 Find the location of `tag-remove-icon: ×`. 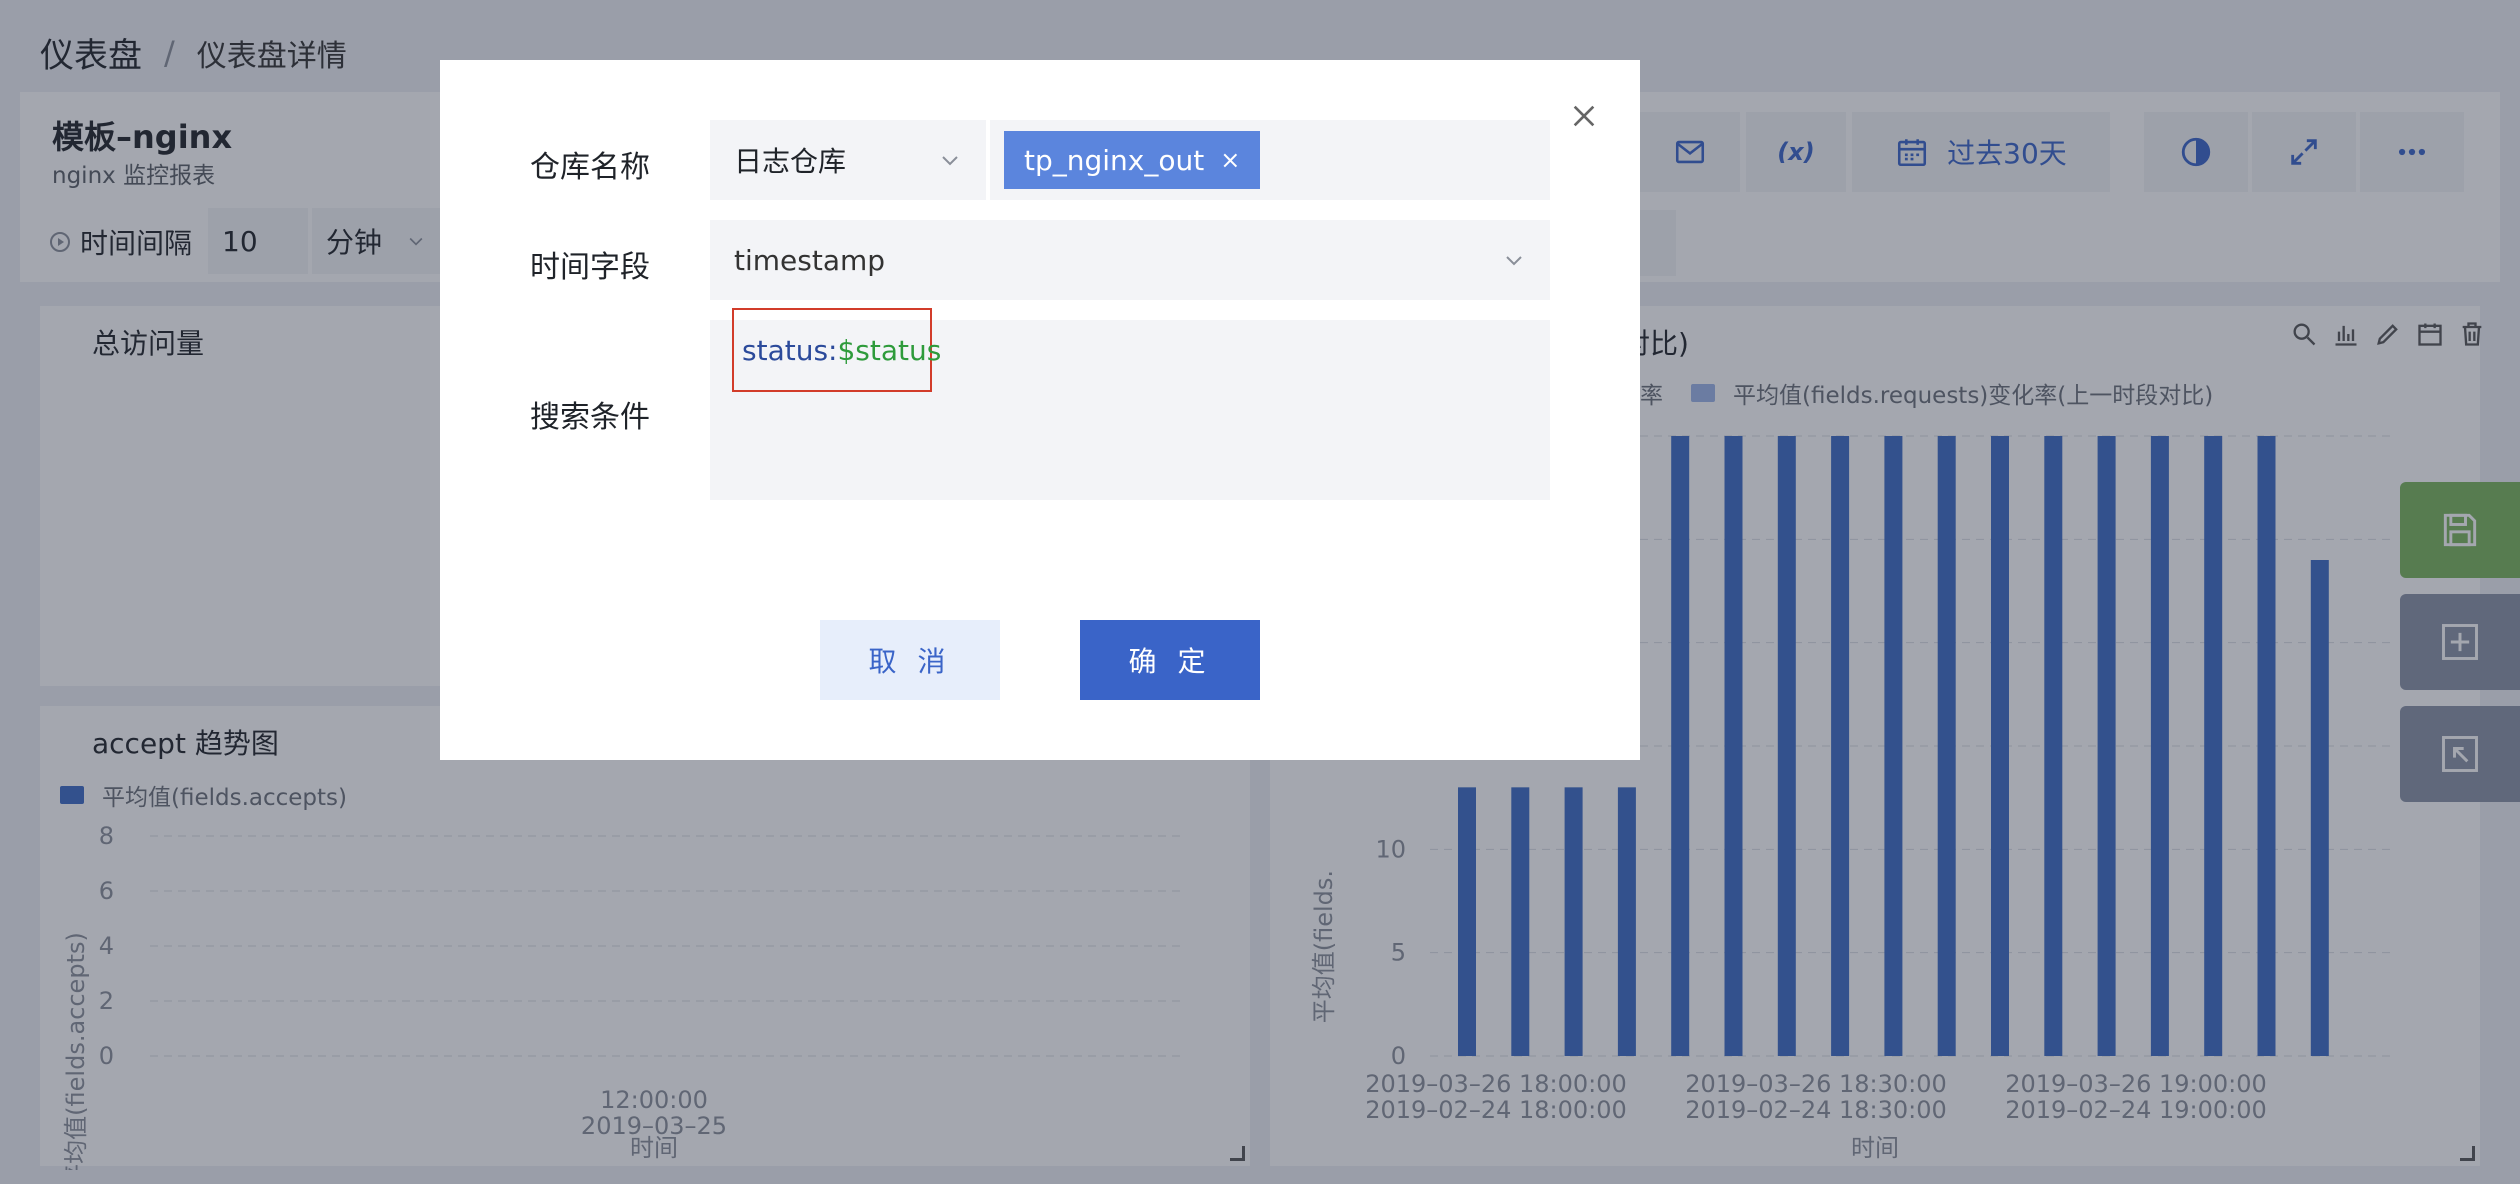

tag-remove-icon: × is located at coordinates (1230, 160).